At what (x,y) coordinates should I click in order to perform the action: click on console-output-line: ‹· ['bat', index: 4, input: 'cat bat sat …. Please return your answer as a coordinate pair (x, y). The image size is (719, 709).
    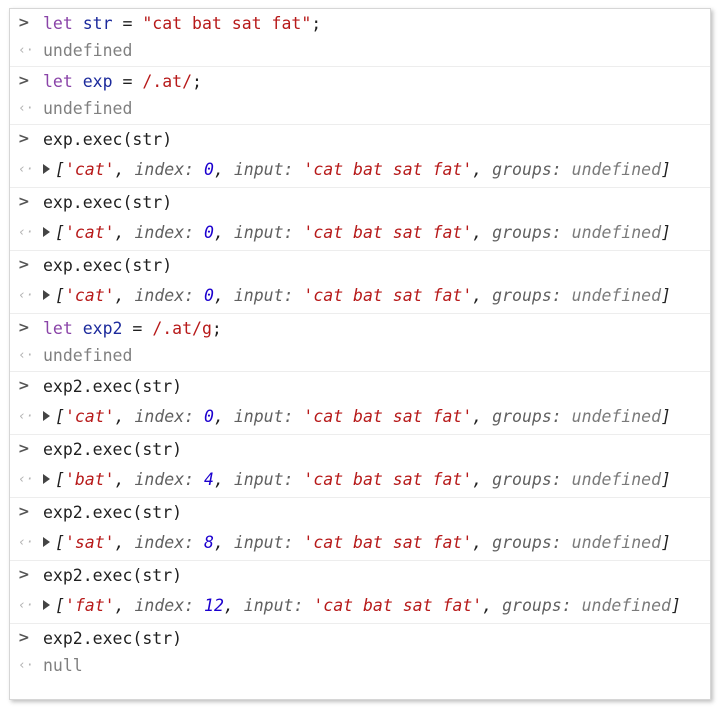
    Looking at the image, I should click on (360, 480).